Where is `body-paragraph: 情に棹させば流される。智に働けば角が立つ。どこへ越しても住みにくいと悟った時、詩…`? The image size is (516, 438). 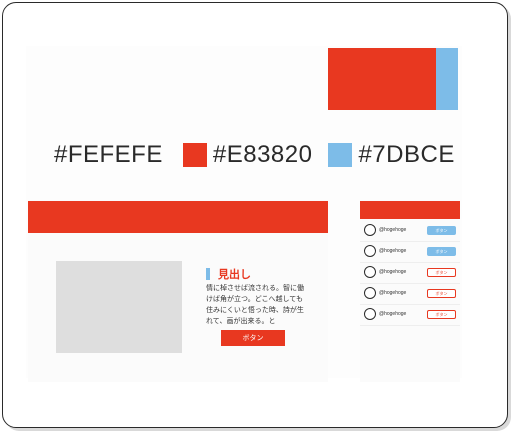
body-paragraph: 情に棹させば流される。智に働けば角が立つ。どこへ越しても住みにくいと悟った時、詩… is located at coordinates (255, 305).